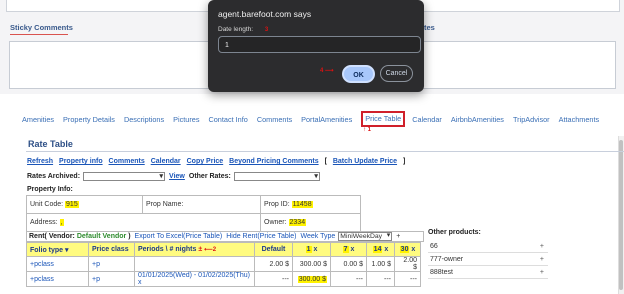  What do you see at coordinates (454, 232) in the screenshot?
I see `other-products-title: Other products:` at bounding box center [454, 232].